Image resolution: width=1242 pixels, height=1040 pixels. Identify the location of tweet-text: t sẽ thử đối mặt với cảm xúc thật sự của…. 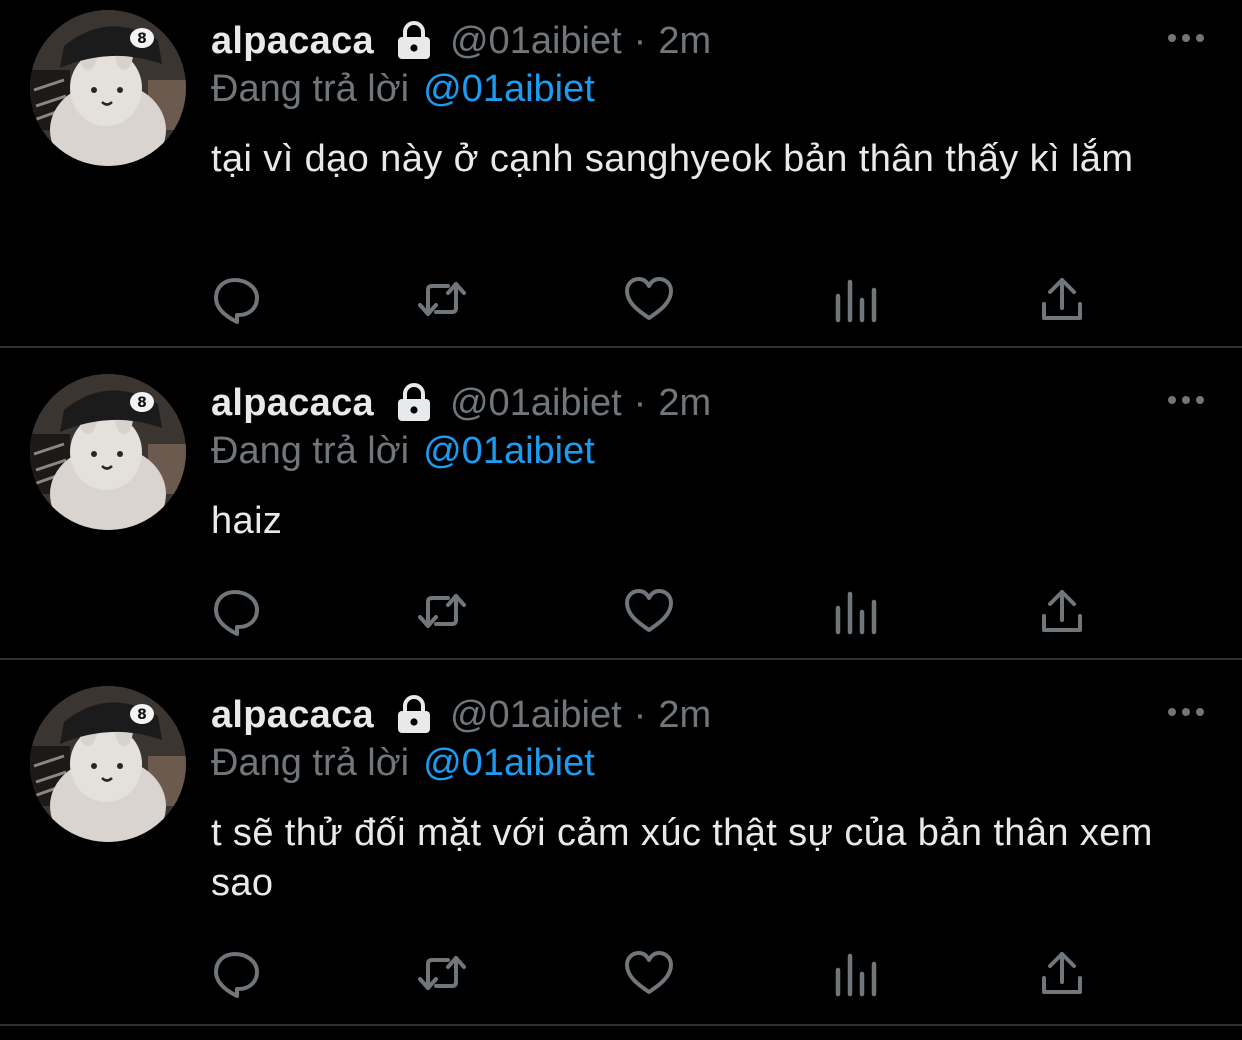
(682, 858).